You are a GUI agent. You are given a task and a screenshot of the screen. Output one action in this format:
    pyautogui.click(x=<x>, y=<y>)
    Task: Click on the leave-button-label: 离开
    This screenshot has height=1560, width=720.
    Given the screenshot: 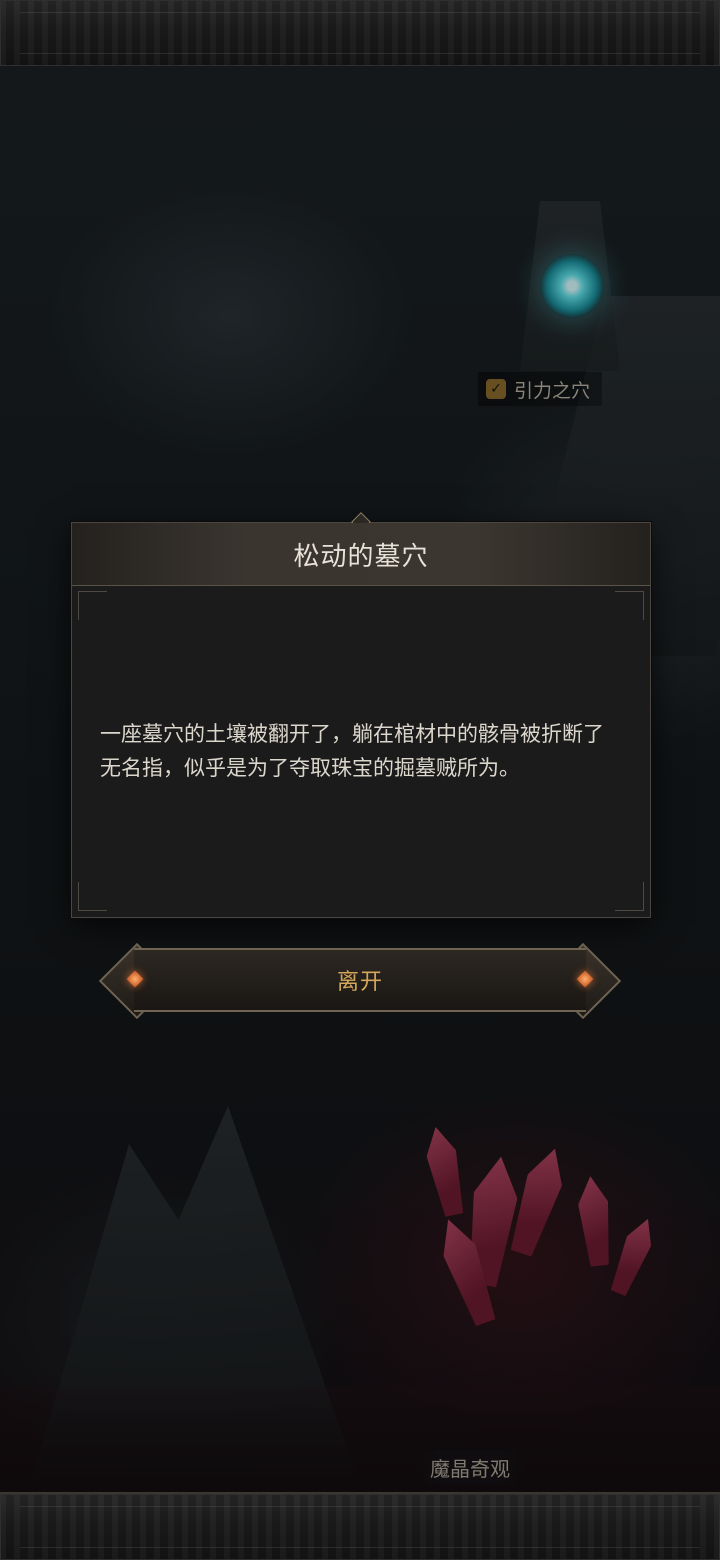 What is the action you would take?
    pyautogui.click(x=359, y=982)
    